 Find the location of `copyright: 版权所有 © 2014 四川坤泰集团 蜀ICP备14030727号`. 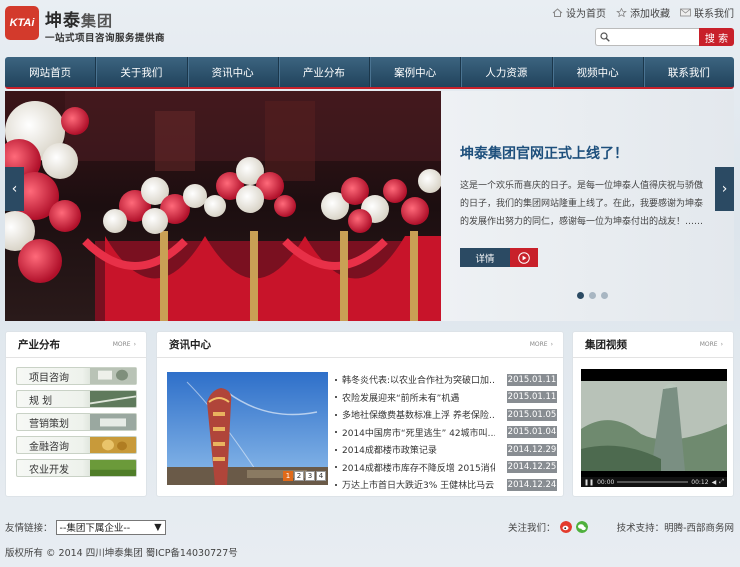

copyright: 版权所有 © 2014 四川坤泰集团 蜀ICP备14030727号 is located at coordinates (121, 553).